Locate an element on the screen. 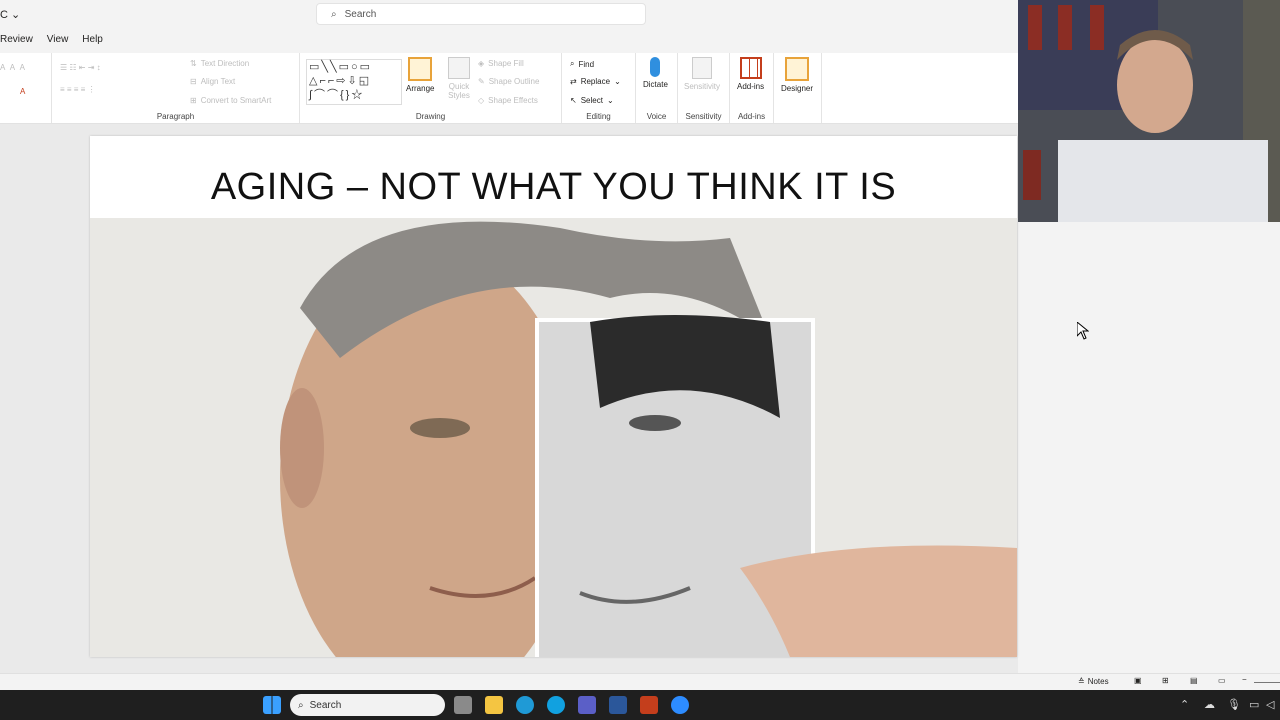  list-buttons: ☰ ☷ ⇤ ⇥ ↕ is located at coordinates (80, 67).